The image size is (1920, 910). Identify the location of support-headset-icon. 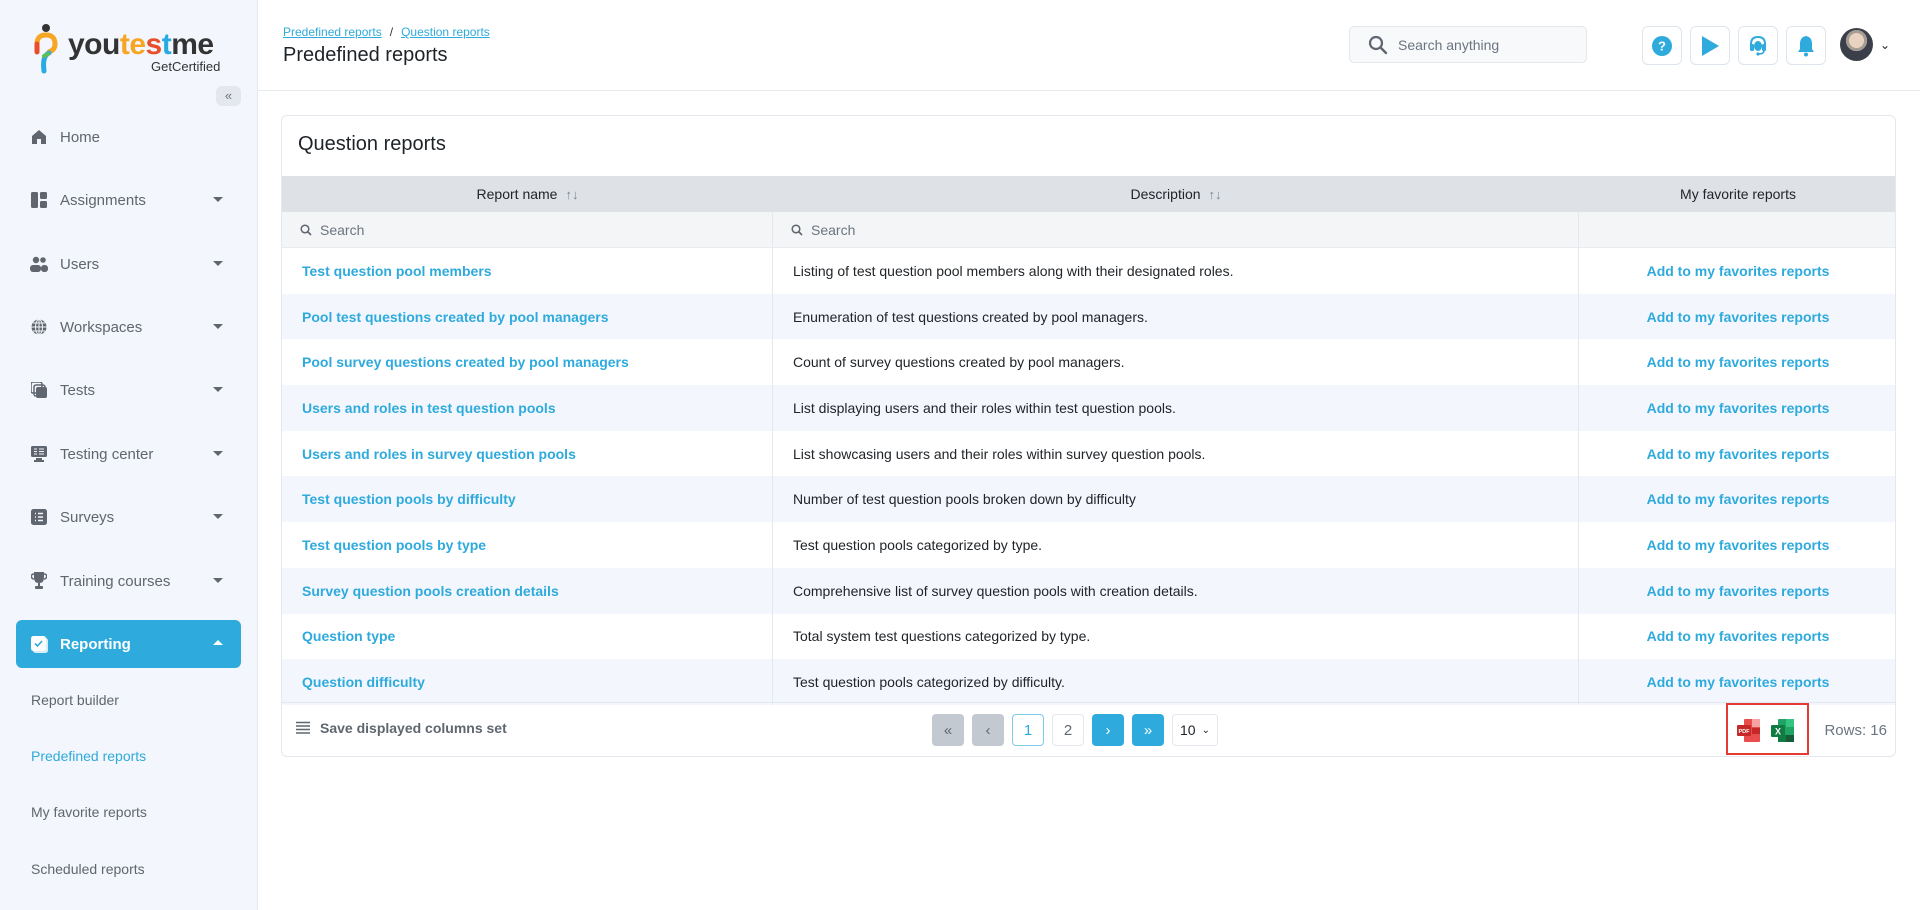
(1758, 45).